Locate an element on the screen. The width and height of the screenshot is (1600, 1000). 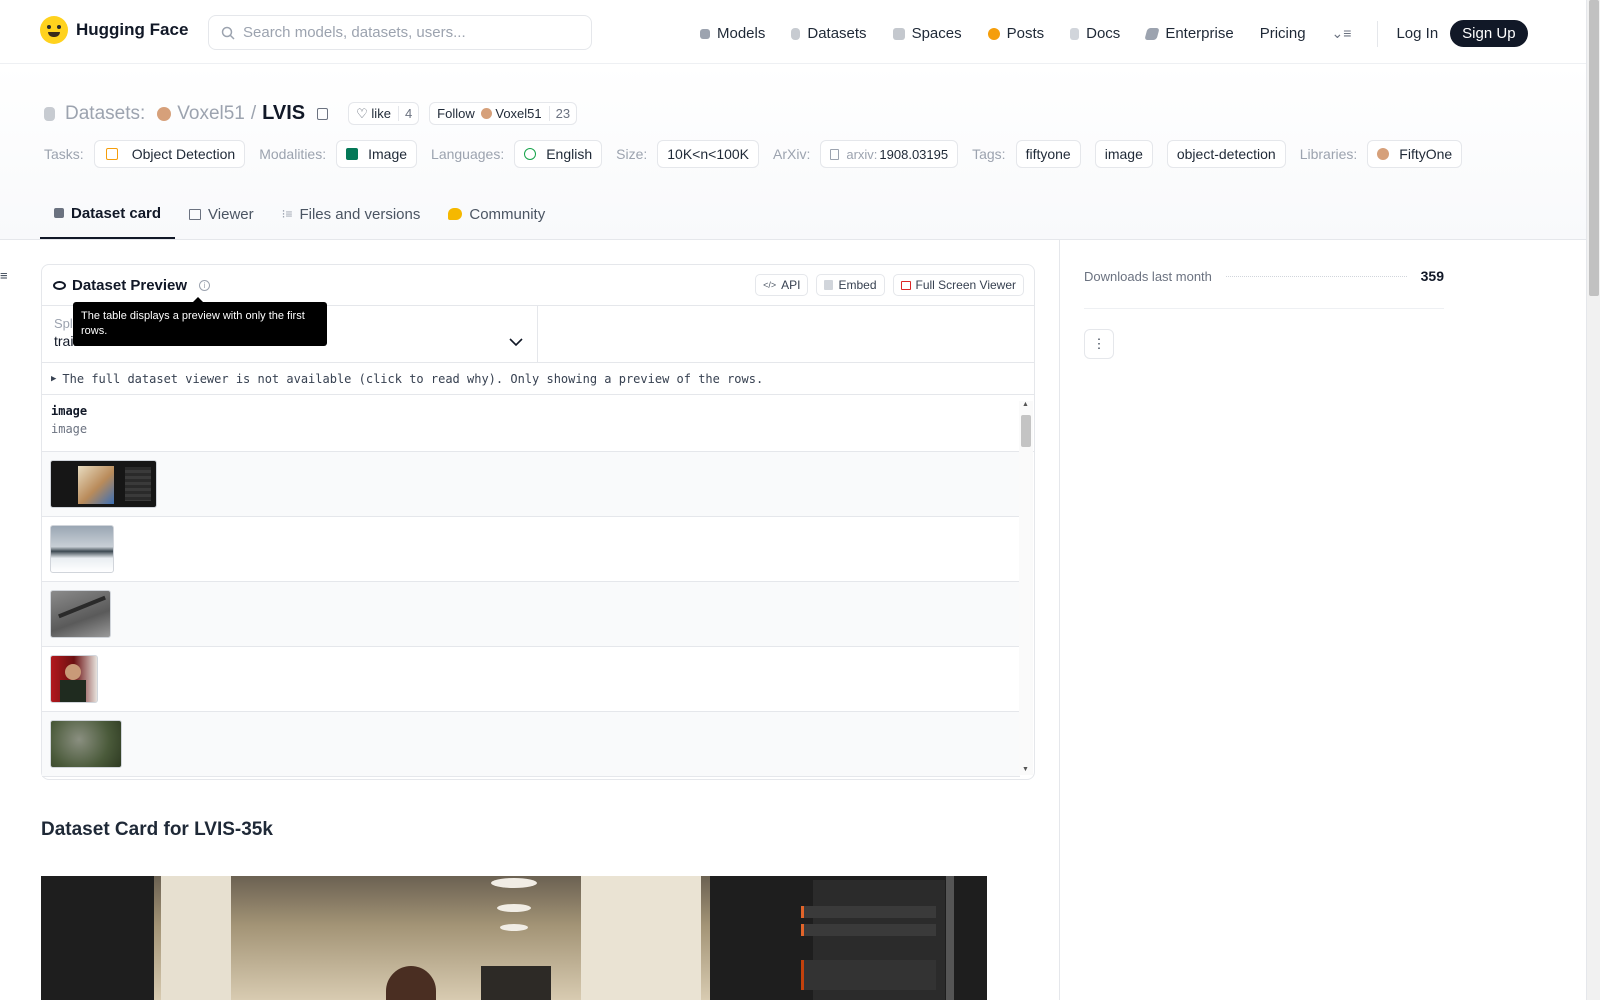
downloads-stat: Downloads last month 359 is located at coordinates (1264, 276).